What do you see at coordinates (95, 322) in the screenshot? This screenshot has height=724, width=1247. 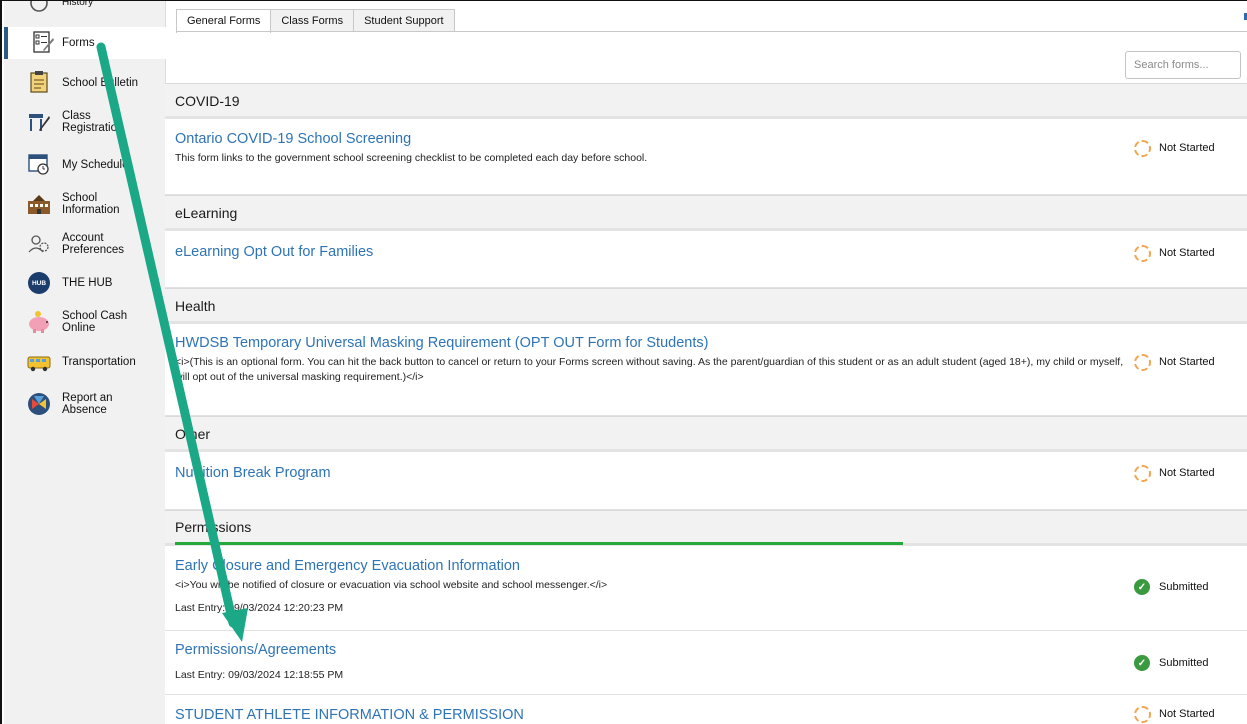 I see `sidebar-item-label: School Cash Online` at bounding box center [95, 322].